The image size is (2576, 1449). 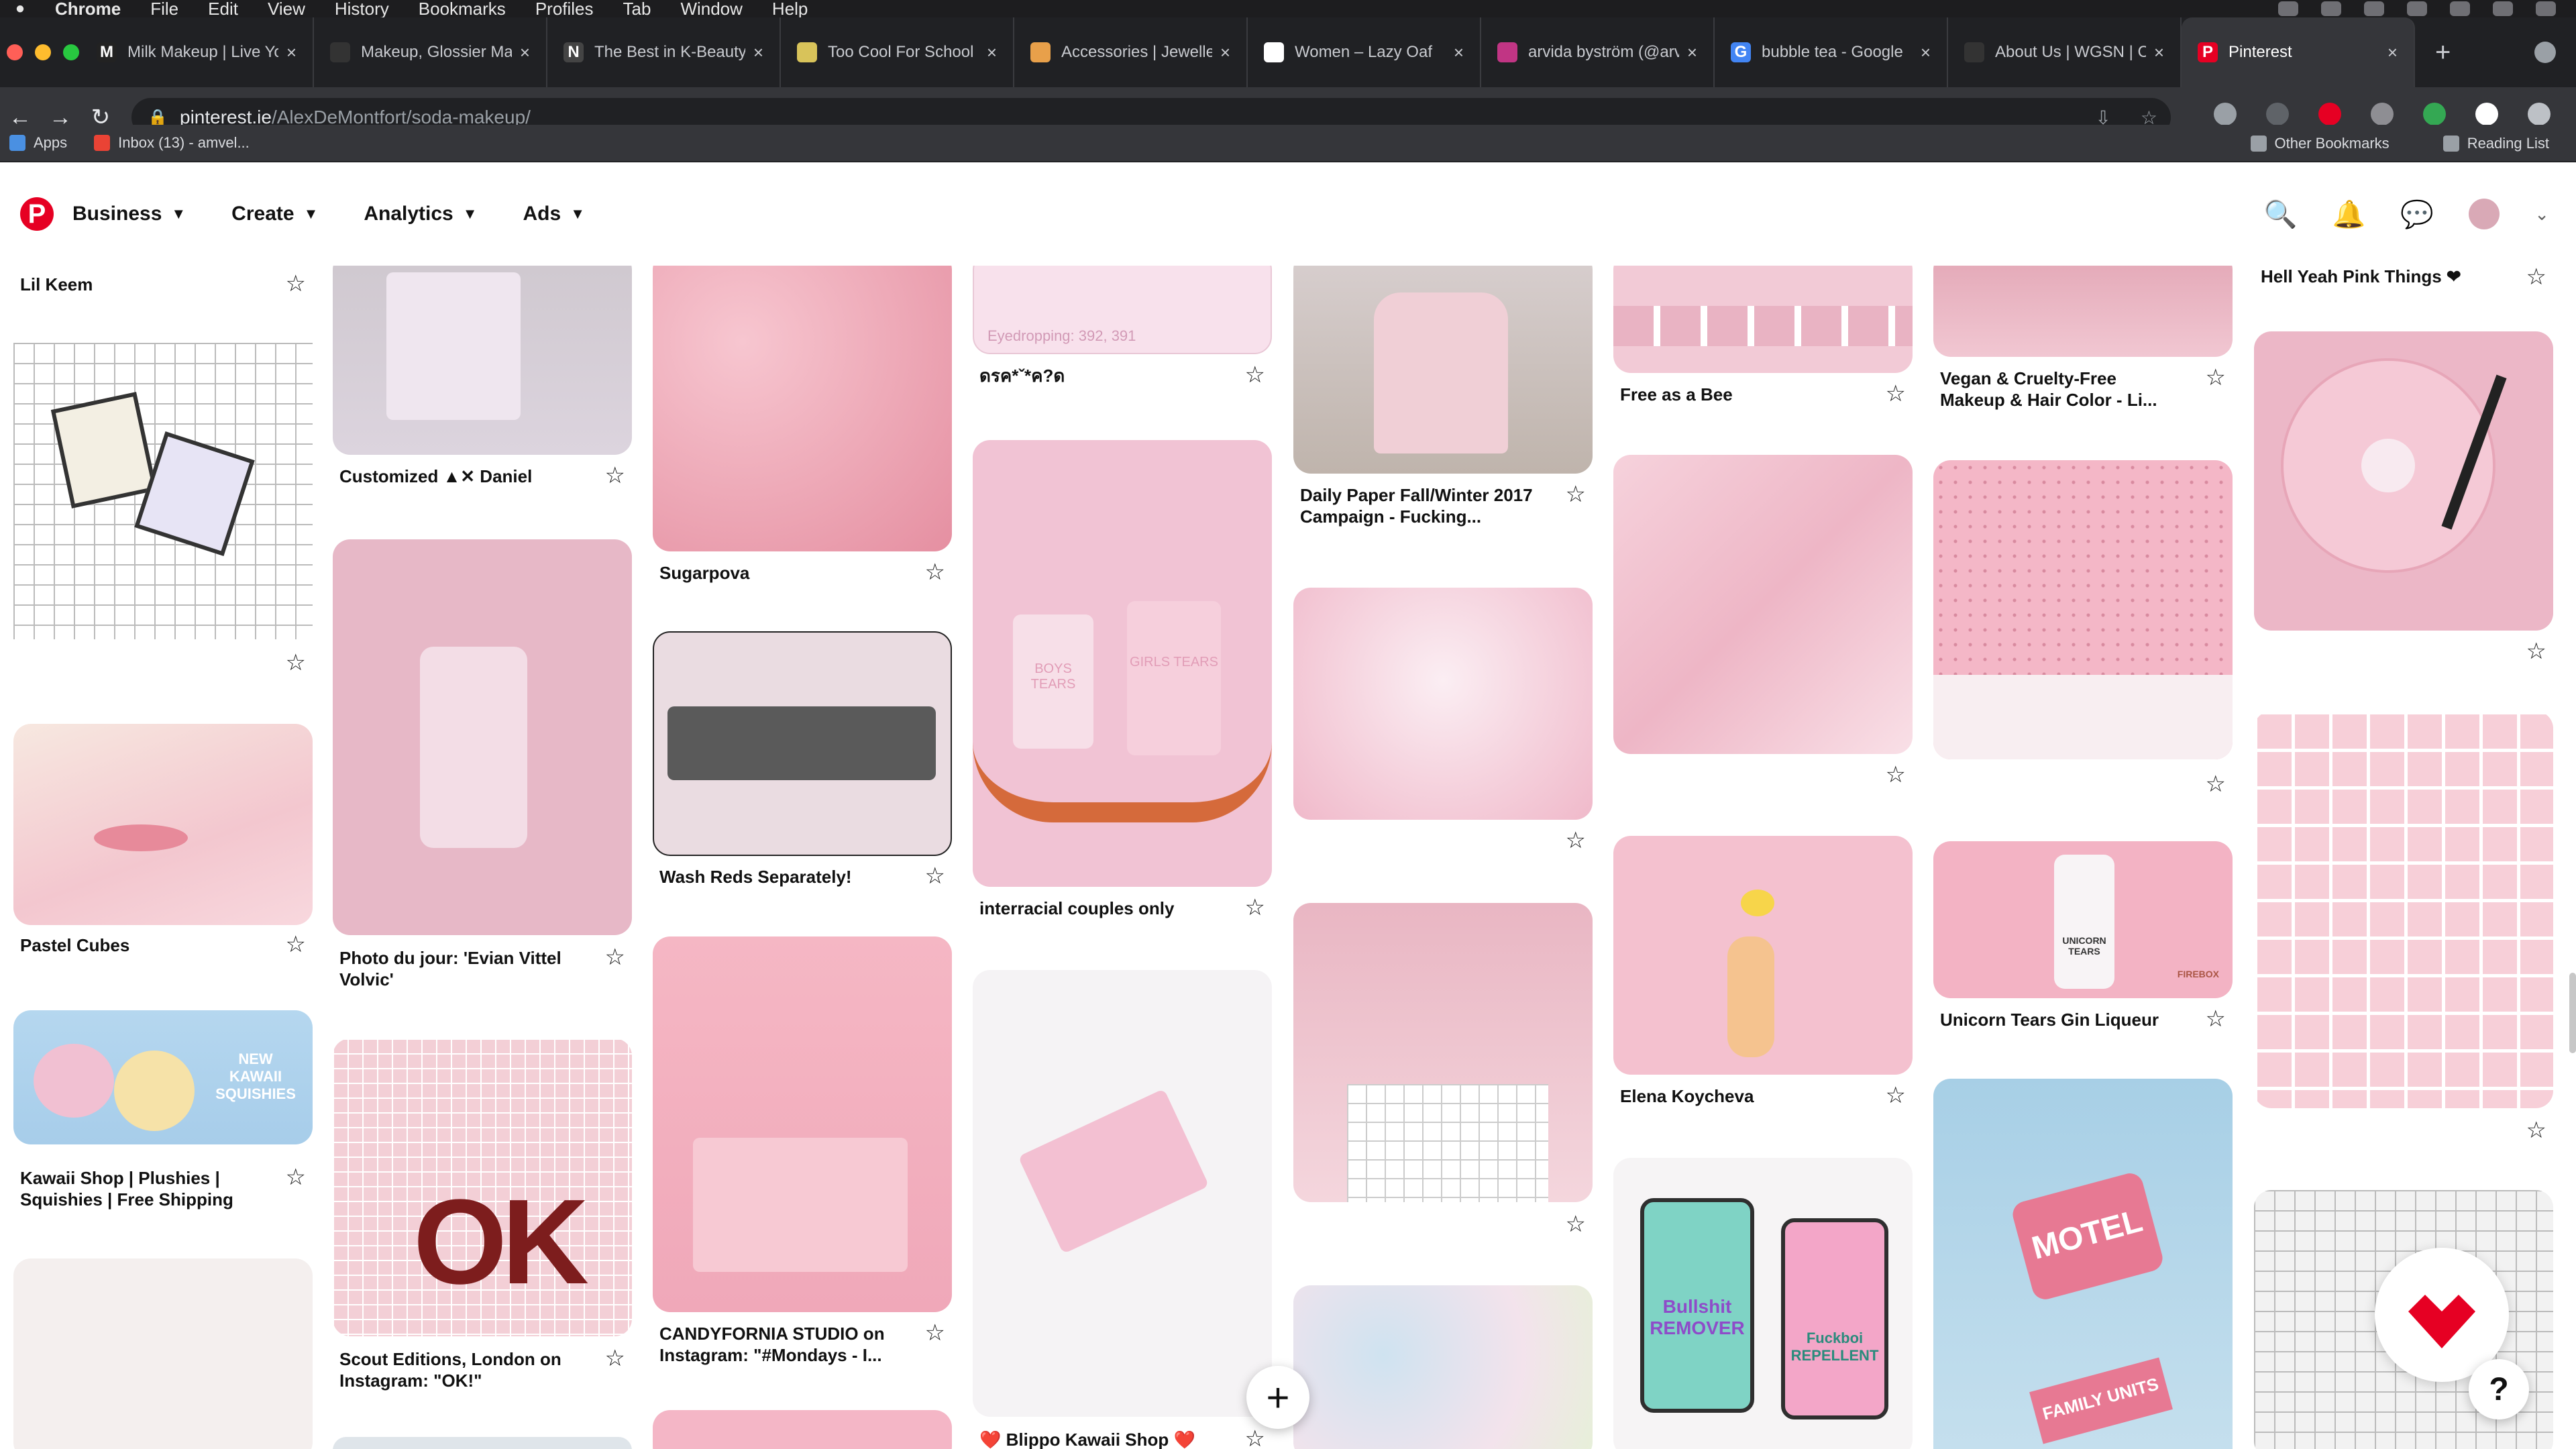 I want to click on tab-4: Accessories | Jewelle ×, so click(x=1131, y=52).